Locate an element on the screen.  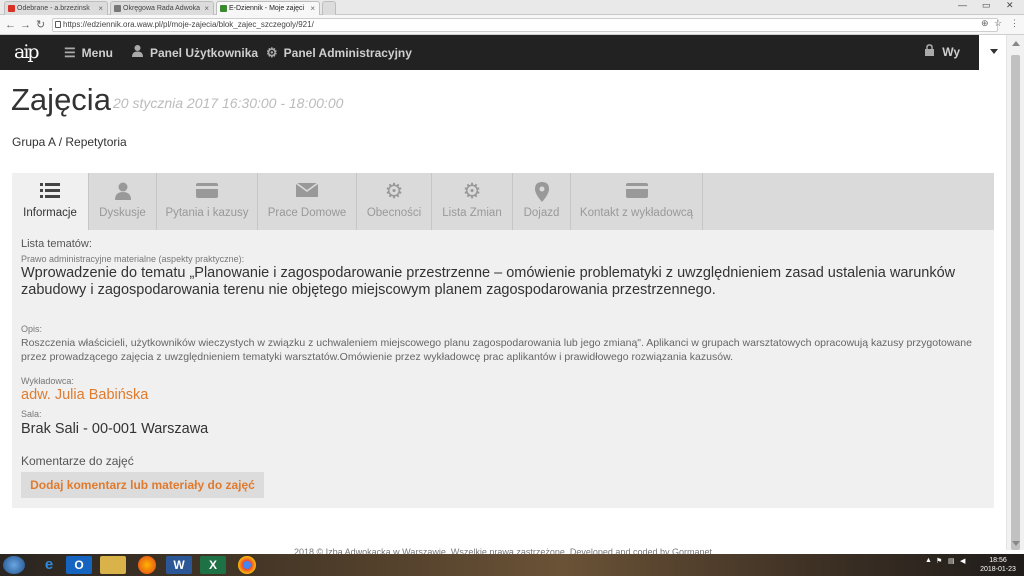
browser-tab-edziennik: E-Dziennik - Moje zajęci × is located at coordinates (268, 8).